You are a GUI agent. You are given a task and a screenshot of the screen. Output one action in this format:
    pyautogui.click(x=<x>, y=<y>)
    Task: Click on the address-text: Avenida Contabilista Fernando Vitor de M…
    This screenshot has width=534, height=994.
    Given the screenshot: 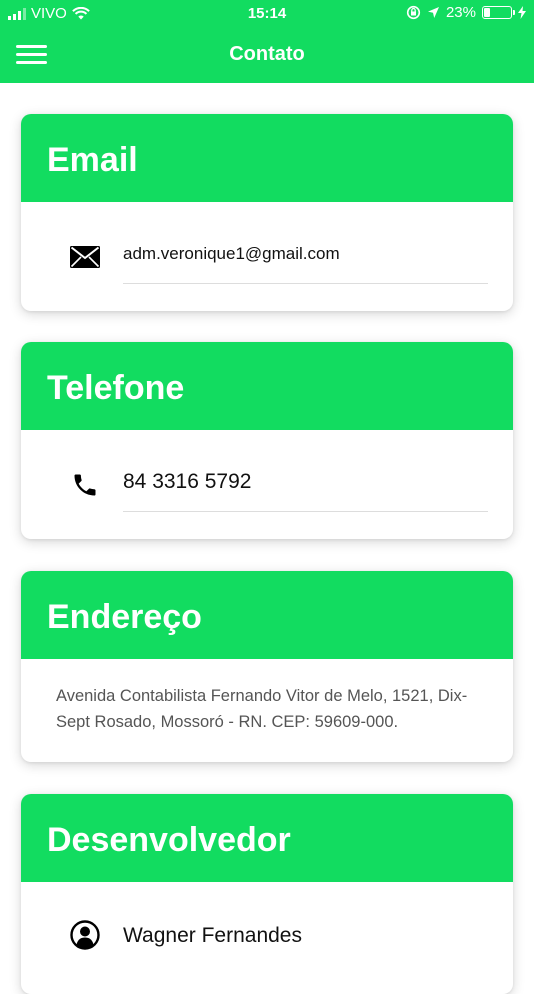 What is the action you would take?
    pyautogui.click(x=262, y=709)
    